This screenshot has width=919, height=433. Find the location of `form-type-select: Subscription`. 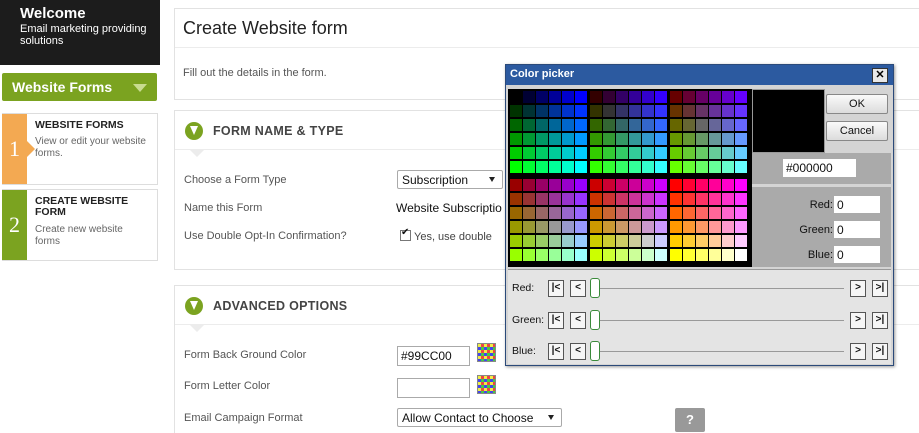

form-type-select: Subscription is located at coordinates (450, 179).